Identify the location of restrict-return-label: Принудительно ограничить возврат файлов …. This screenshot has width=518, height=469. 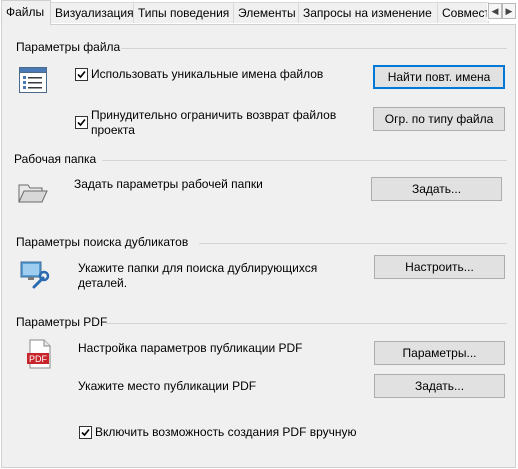
(214, 122).